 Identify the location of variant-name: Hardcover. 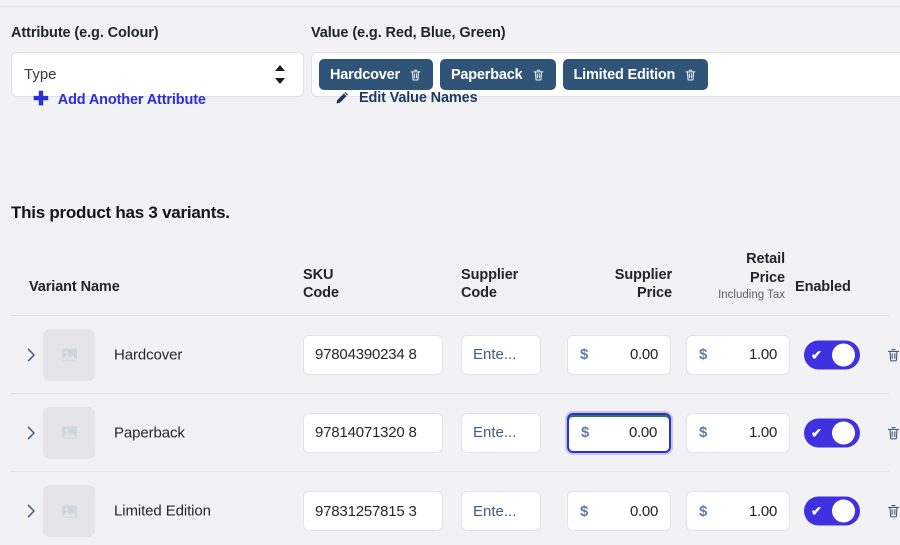
(148, 354).